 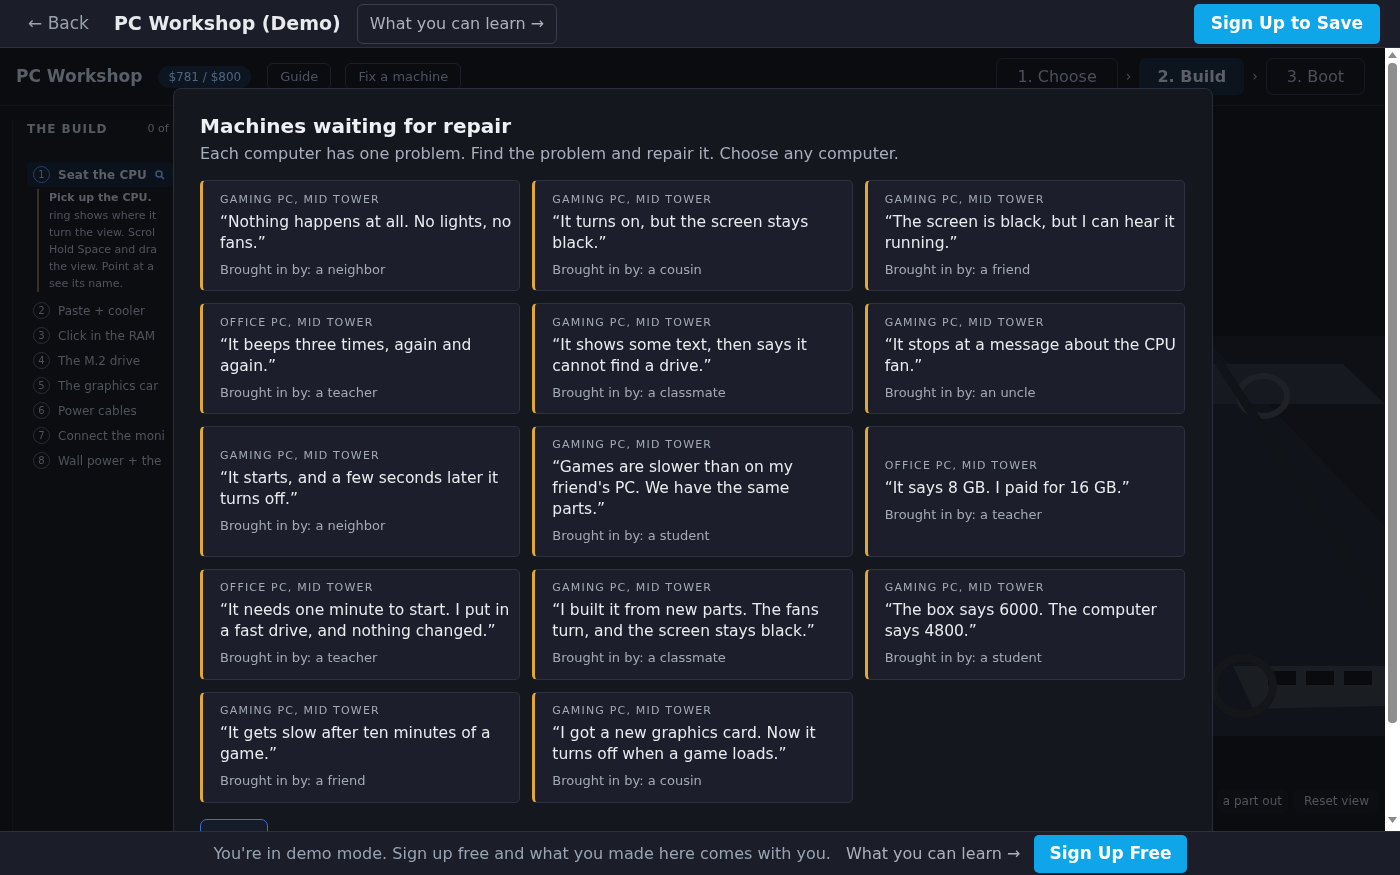 I want to click on complaint-text: “Games are slower than on my friend's PC. We have the same parts.”, so click(x=673, y=488).